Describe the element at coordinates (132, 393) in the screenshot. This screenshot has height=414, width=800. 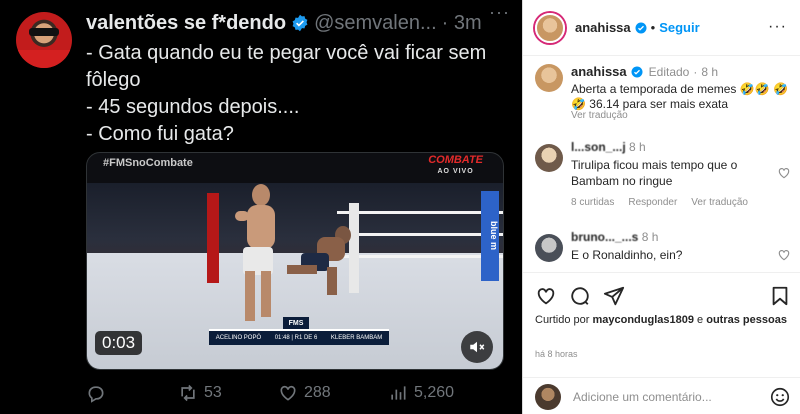
I see `reply-button` at that location.